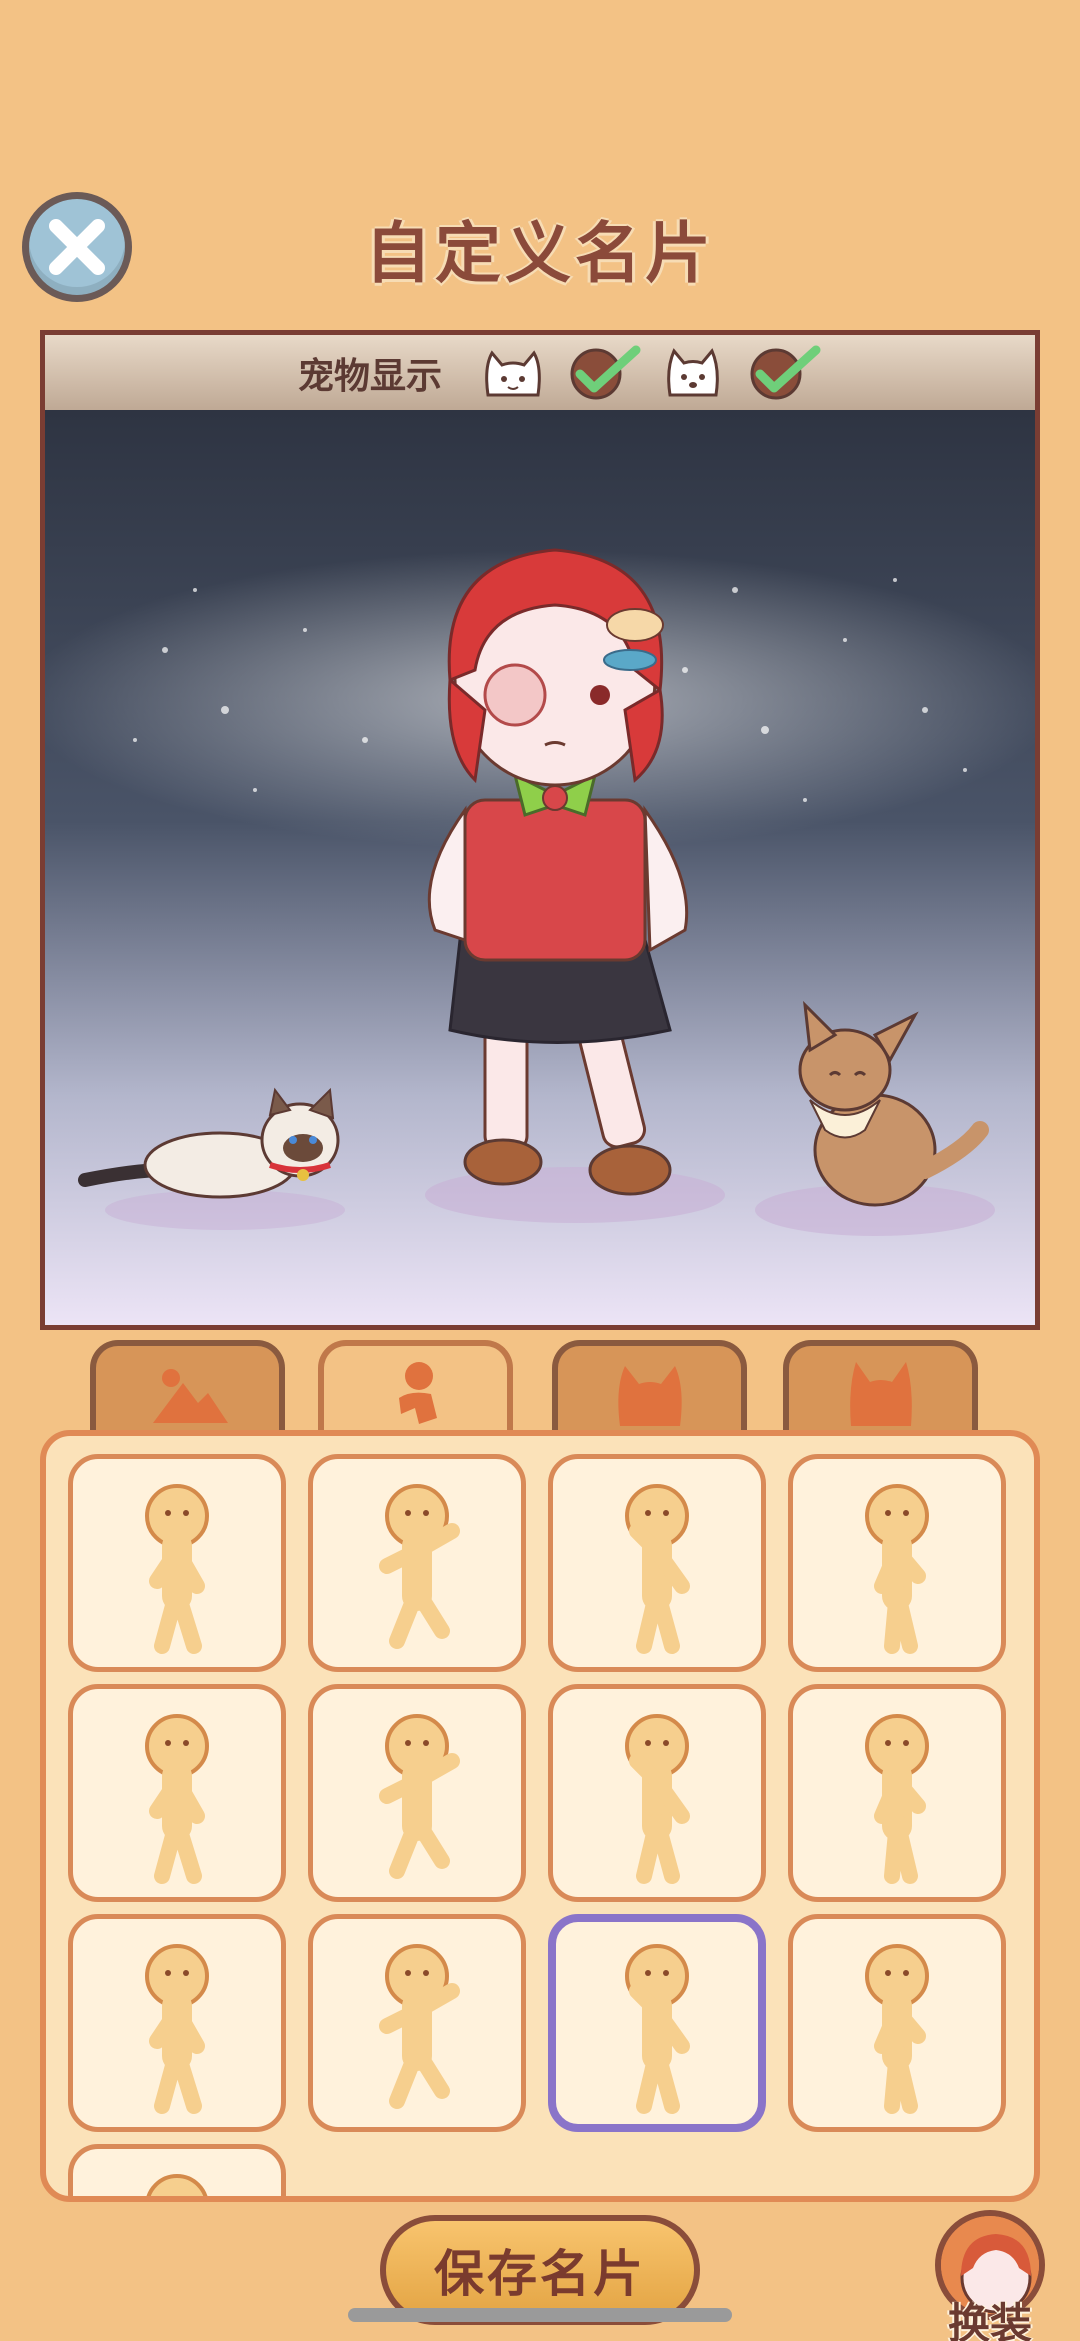 The image size is (1080, 2341). Describe the element at coordinates (989, 2320) in the screenshot. I see `dressup-label: 换装` at that location.